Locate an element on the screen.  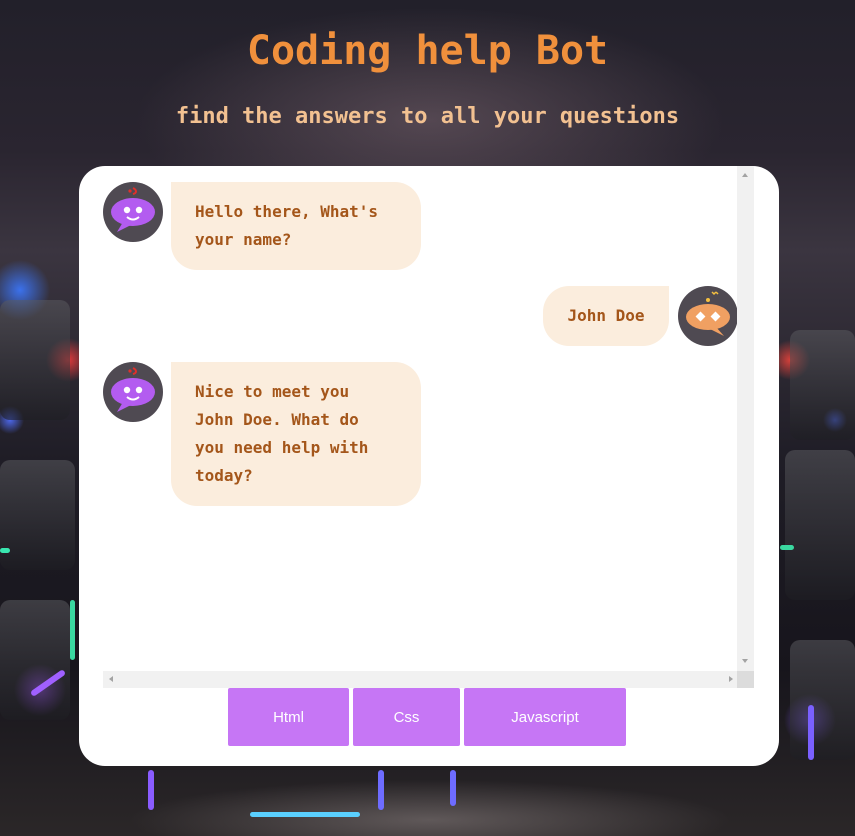
scroll-up-arrow-icon is located at coordinates (745, 175).